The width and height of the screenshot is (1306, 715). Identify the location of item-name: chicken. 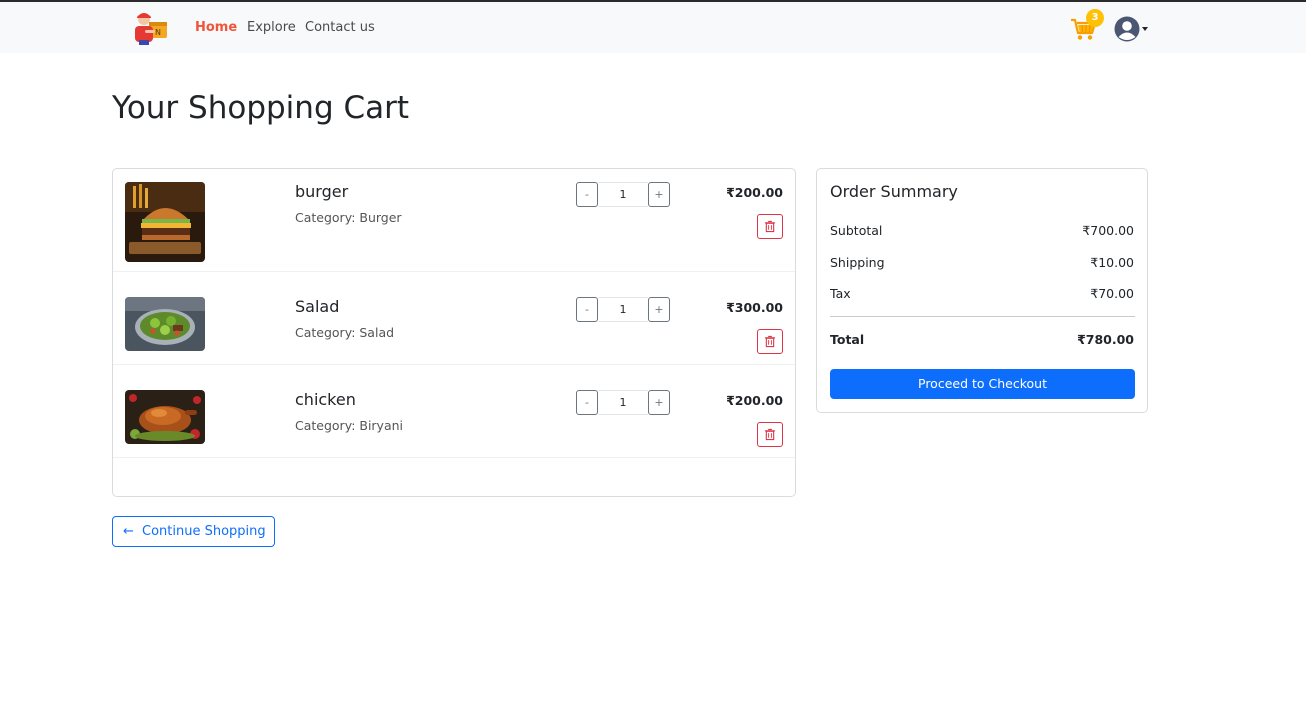
(325, 399).